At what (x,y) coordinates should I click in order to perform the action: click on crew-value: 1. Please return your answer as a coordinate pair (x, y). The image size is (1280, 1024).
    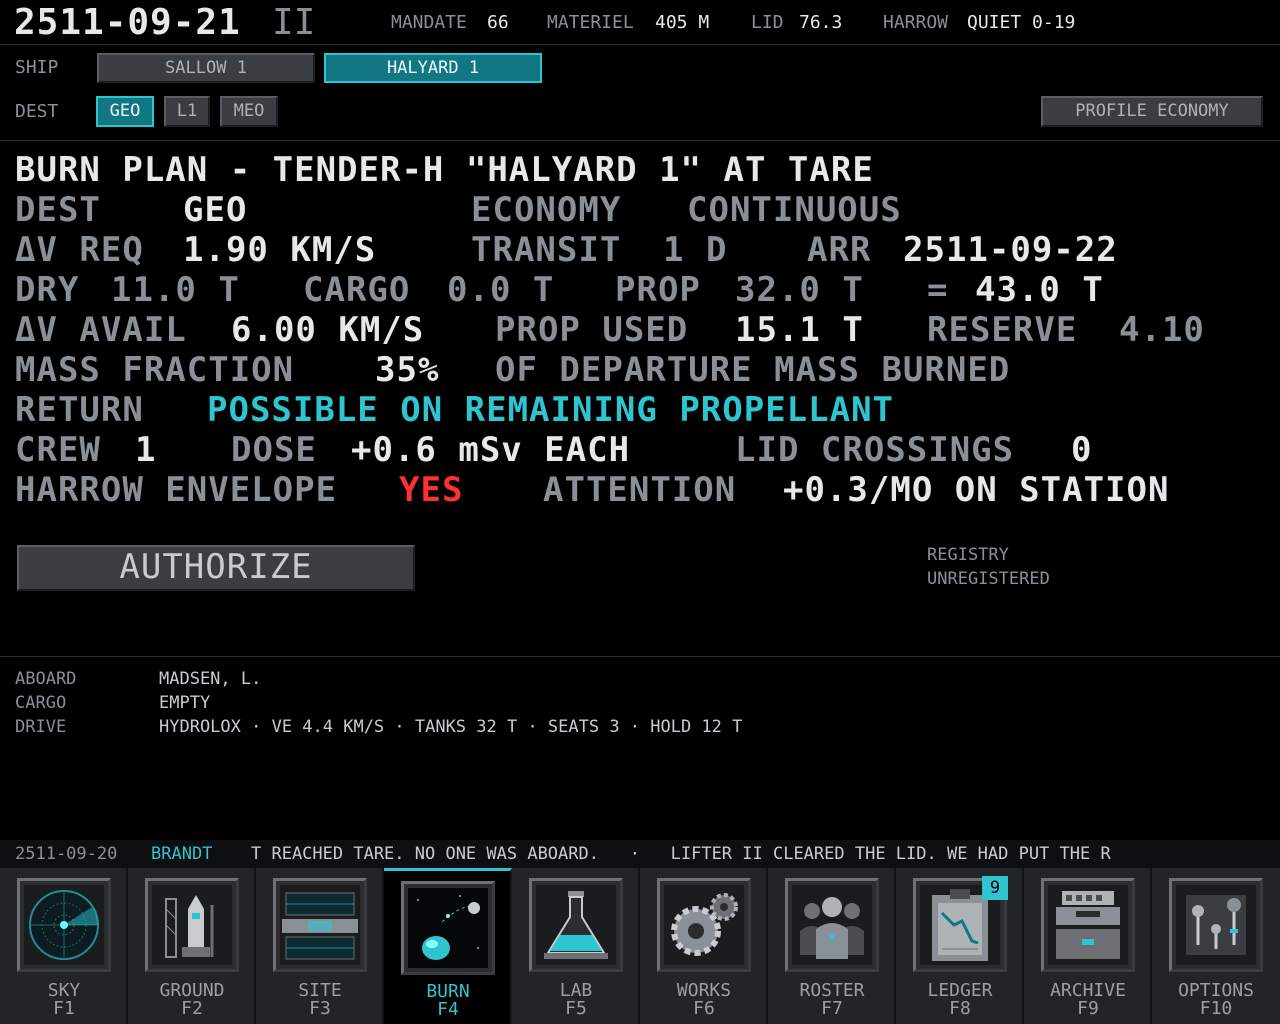
    Looking at the image, I should click on (146, 450).